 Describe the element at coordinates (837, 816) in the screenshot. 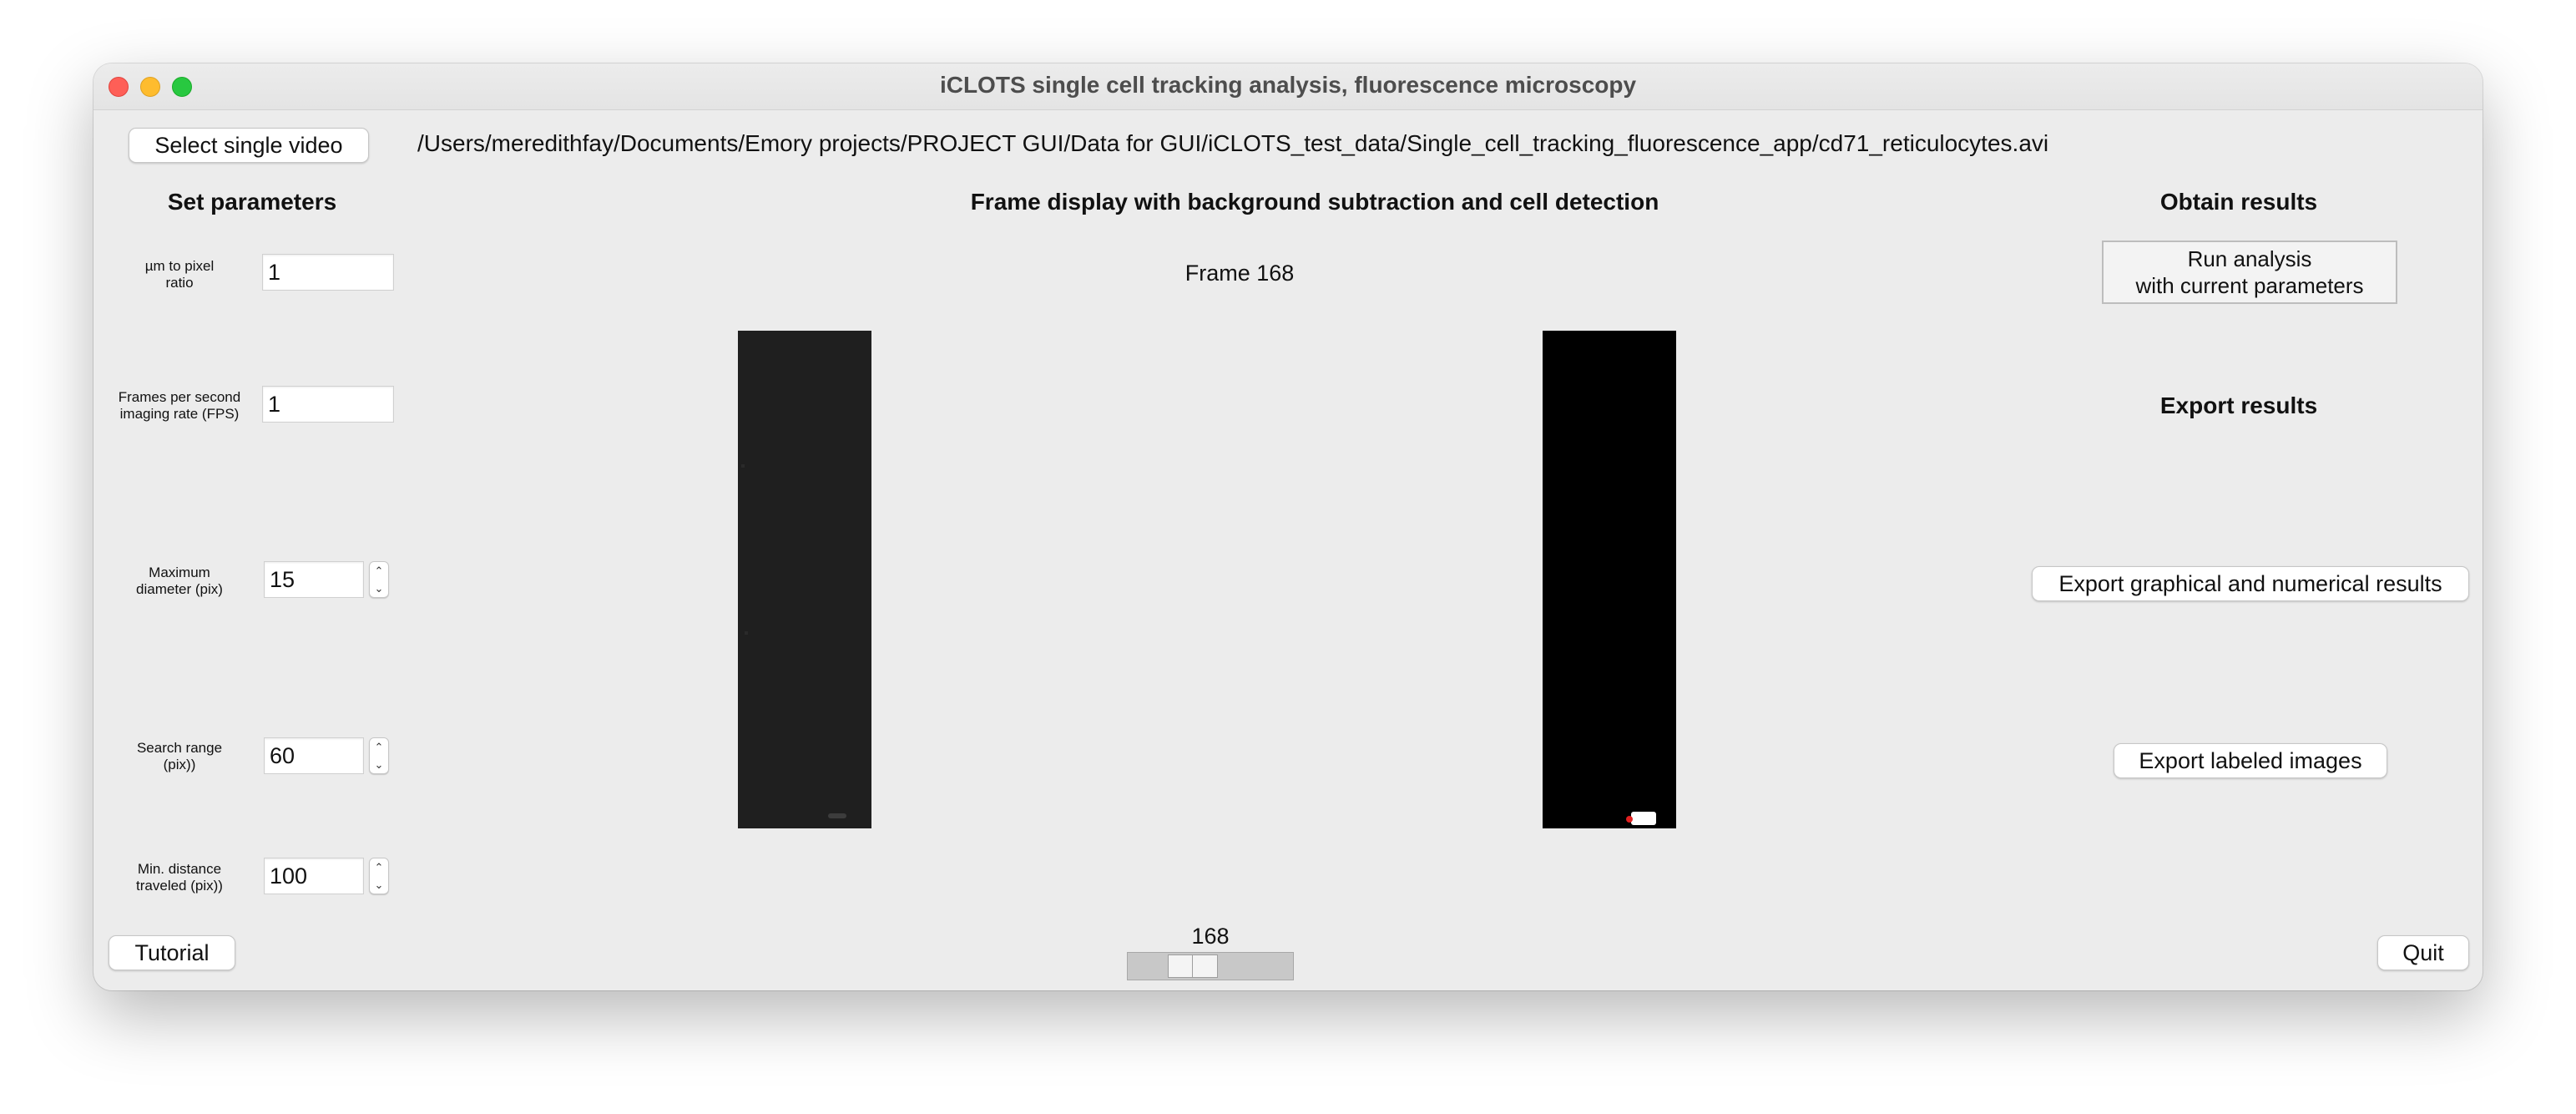

I see `cell-blob` at that location.